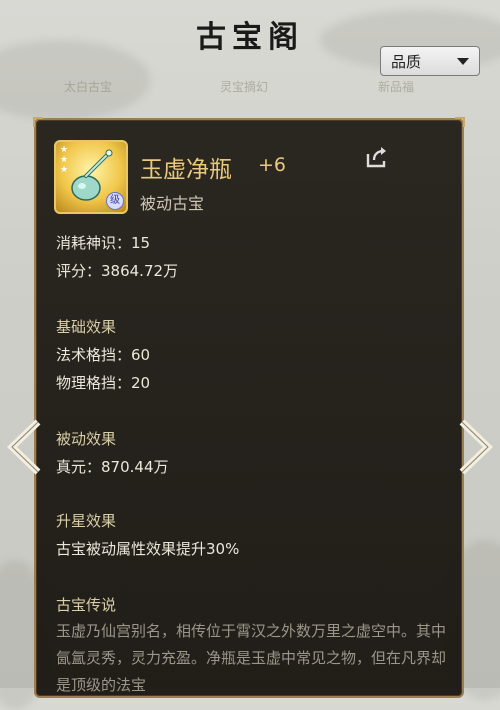 The width and height of the screenshot is (500, 710). Describe the element at coordinates (103, 355) in the screenshot. I see `basic-effect-line: 法术格挡：60` at that location.